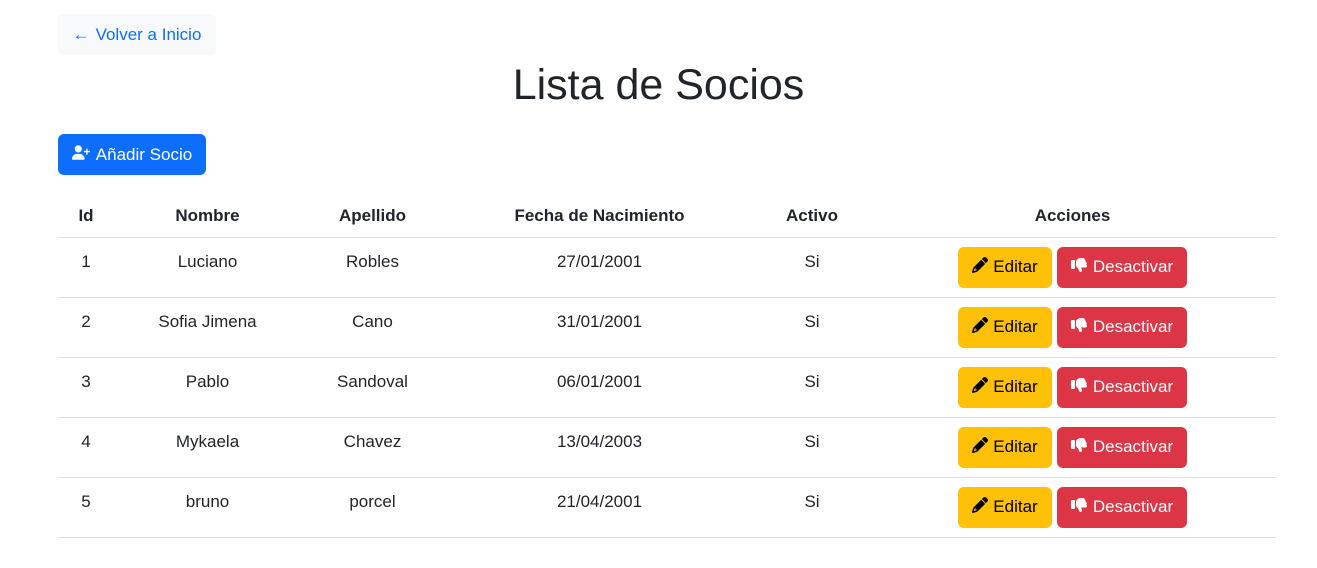 The height and width of the screenshot is (568, 1317). What do you see at coordinates (207, 217) in the screenshot?
I see `column-header-nombre: Nombre` at bounding box center [207, 217].